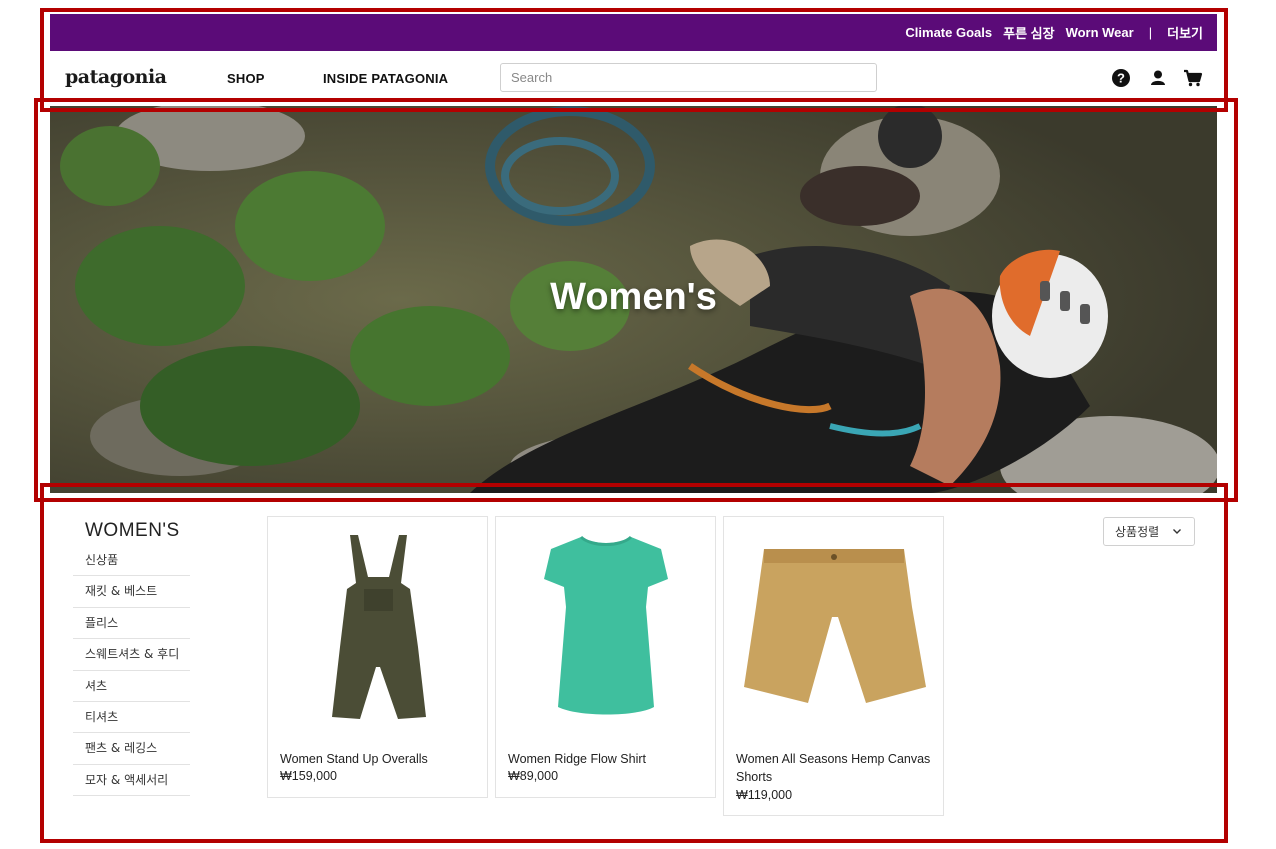 The height and width of the screenshot is (849, 1276). Describe the element at coordinates (1193, 78) in the screenshot. I see `cart-icon` at that location.